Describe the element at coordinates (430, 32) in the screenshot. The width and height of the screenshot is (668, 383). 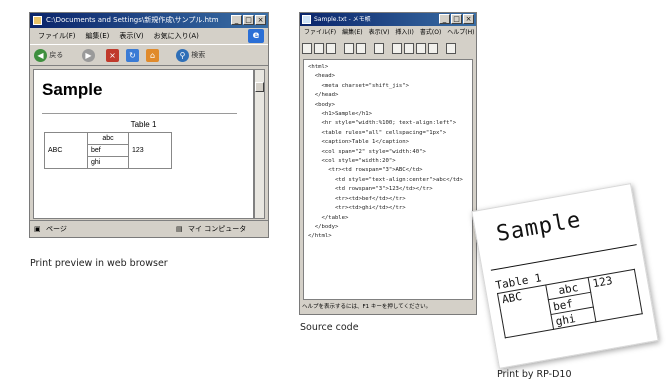
I see `menu-format: 書式(O)` at that location.